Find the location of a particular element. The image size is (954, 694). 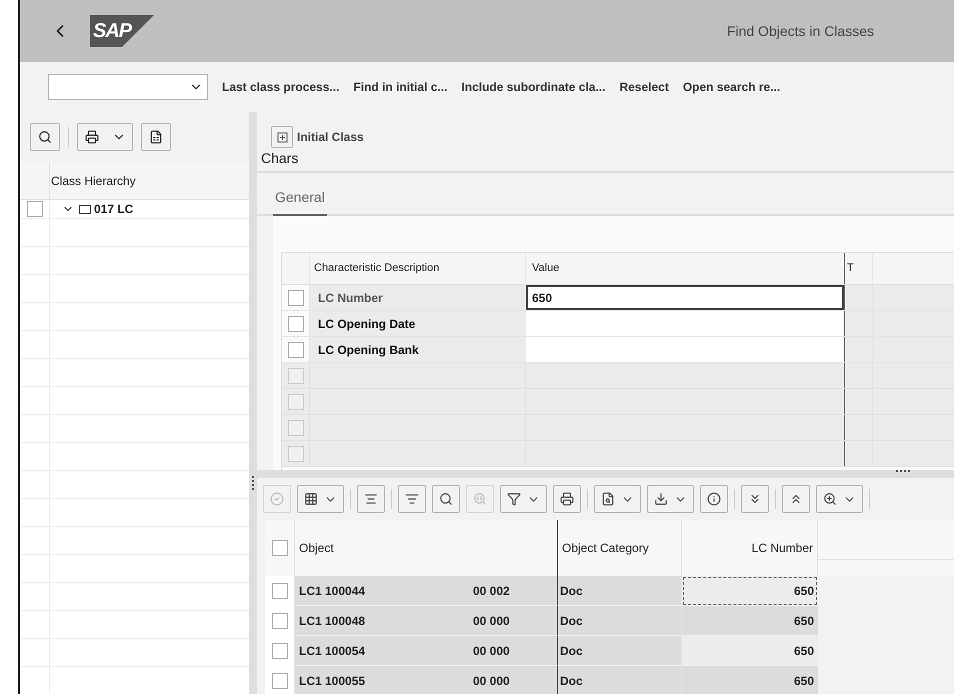

spreadsheet-button is located at coordinates (156, 137).